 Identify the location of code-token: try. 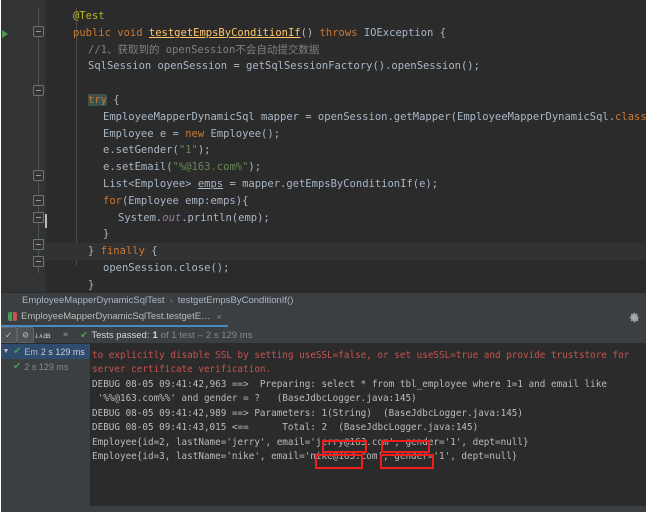
(97, 99).